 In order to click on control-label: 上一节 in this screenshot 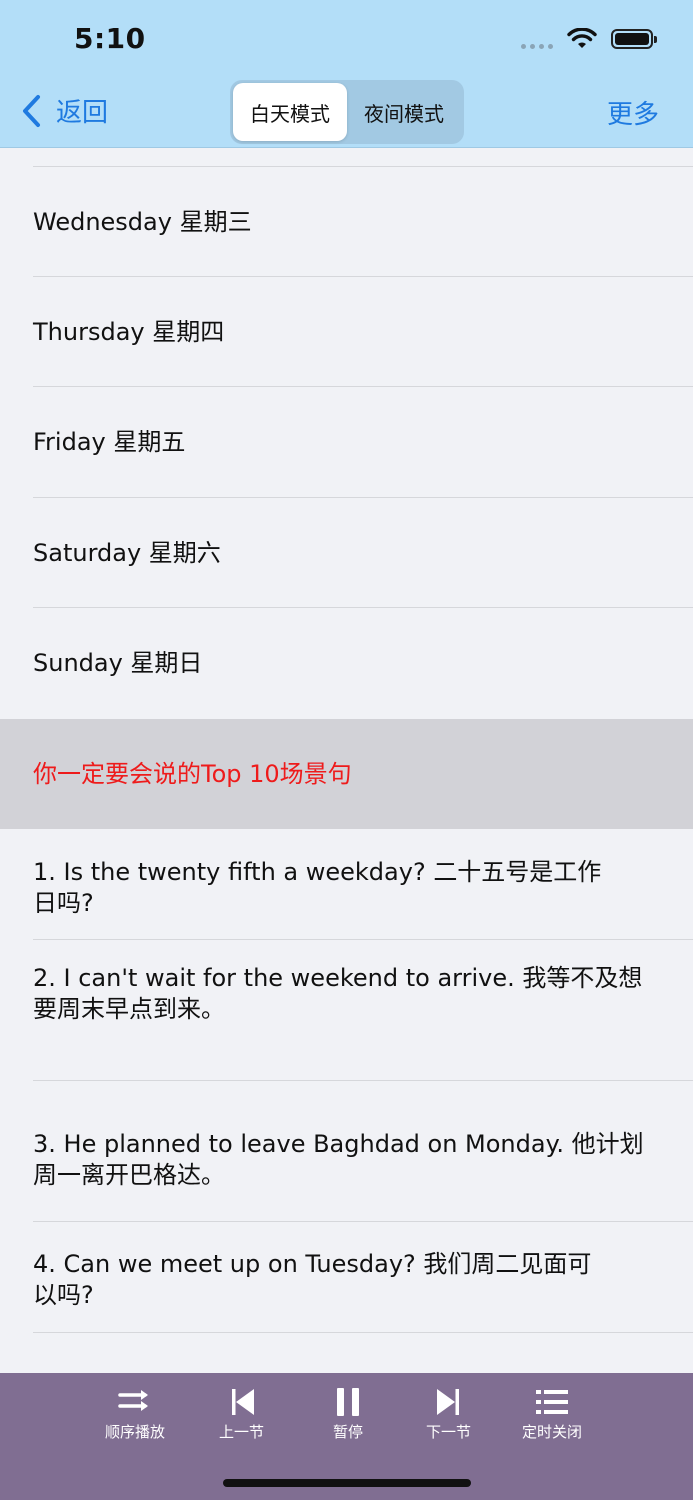, I will do `click(242, 1432)`.